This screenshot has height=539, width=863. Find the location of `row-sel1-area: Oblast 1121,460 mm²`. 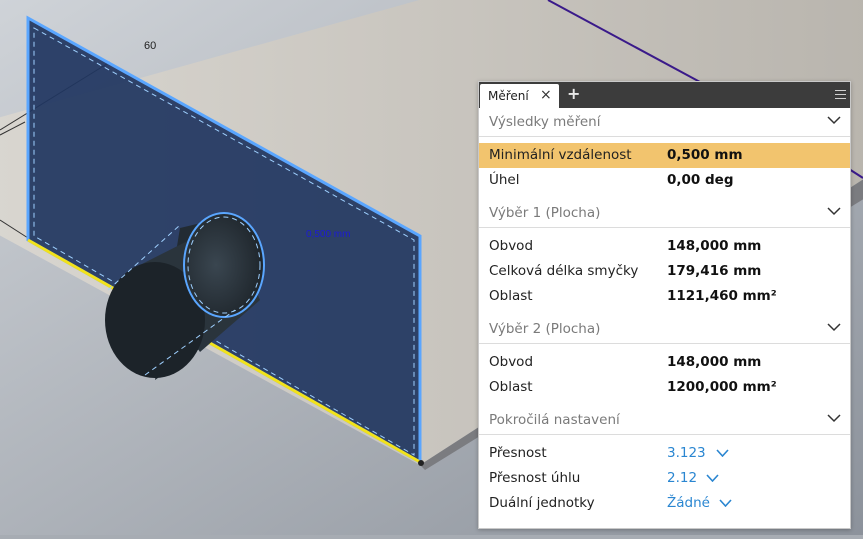

row-sel1-area: Oblast 1121,460 mm² is located at coordinates (664, 296).